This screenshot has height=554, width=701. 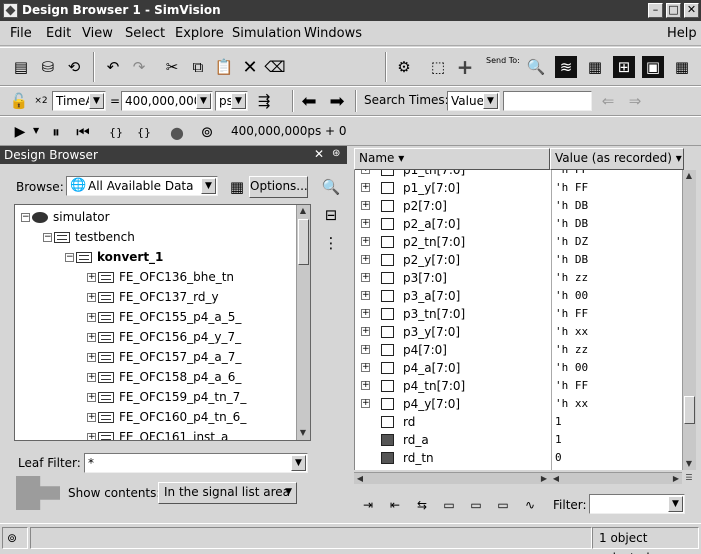 I want to click on tree-scrollbar: ▲ ▼, so click(x=303, y=322).